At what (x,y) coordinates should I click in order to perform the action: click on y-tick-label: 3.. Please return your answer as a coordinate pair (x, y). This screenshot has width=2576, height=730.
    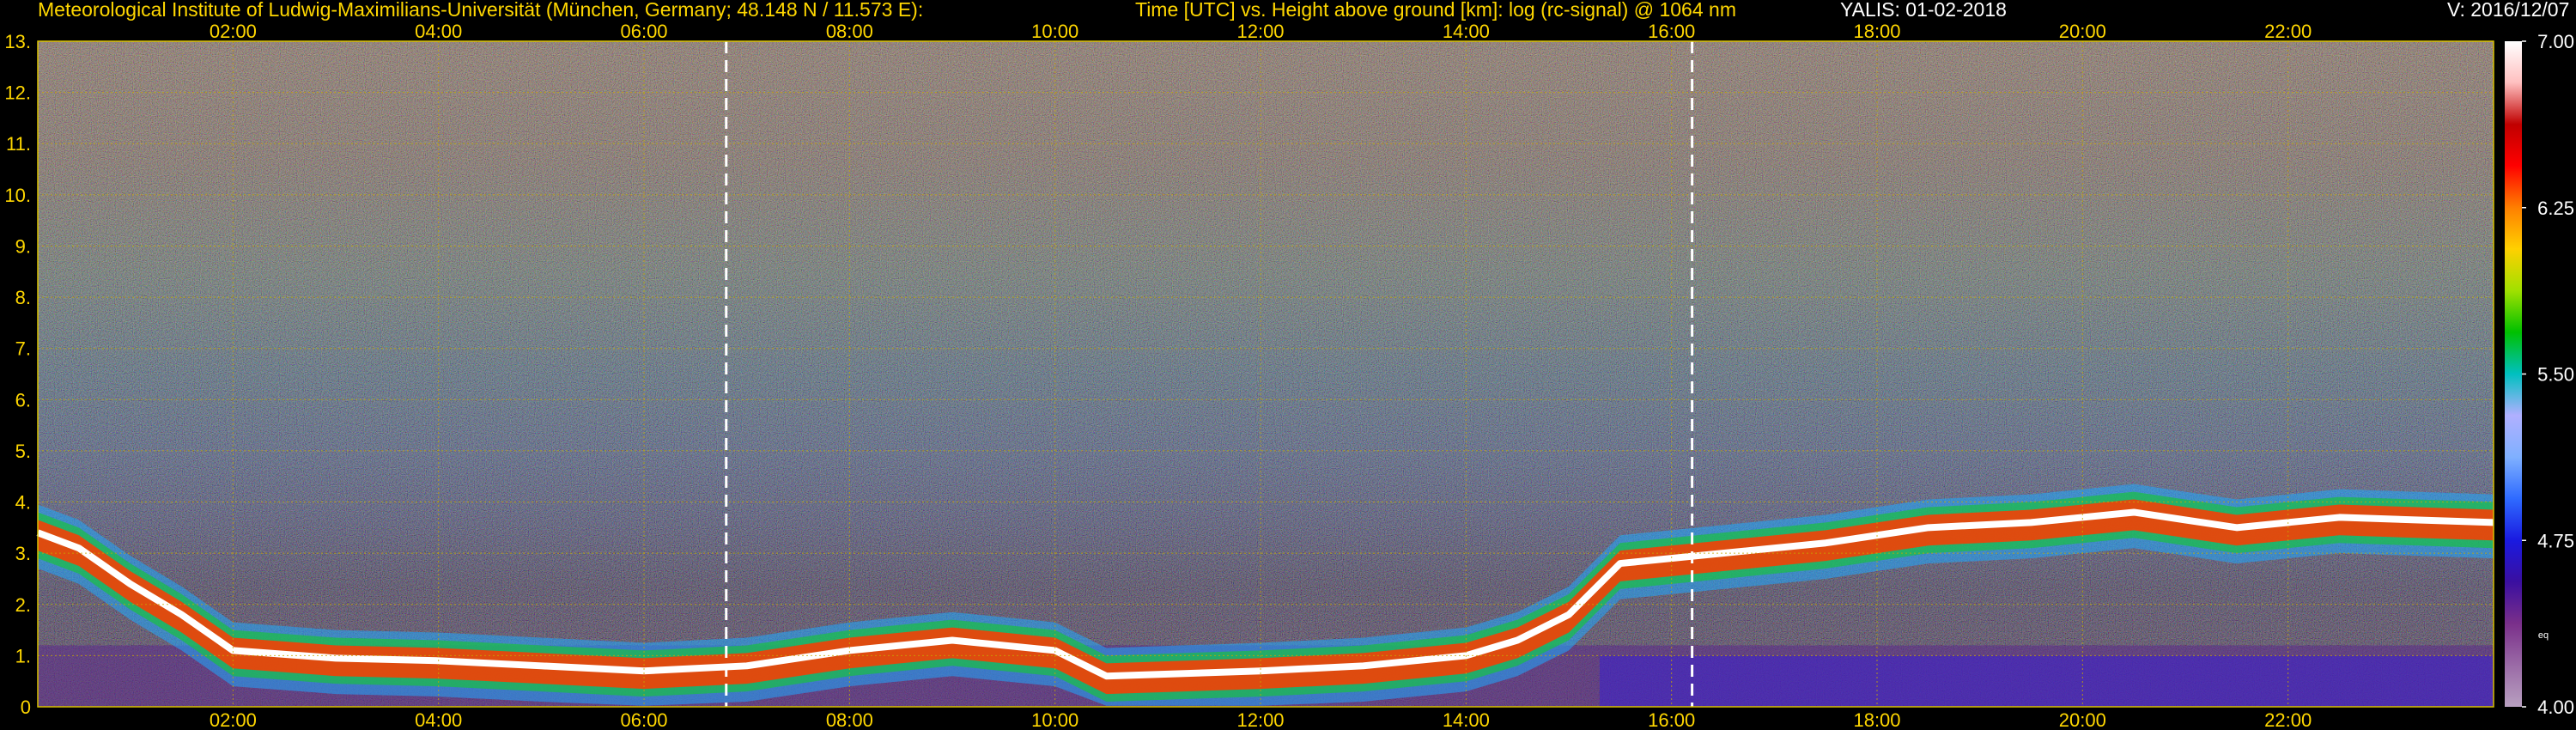
    Looking at the image, I should click on (23, 553).